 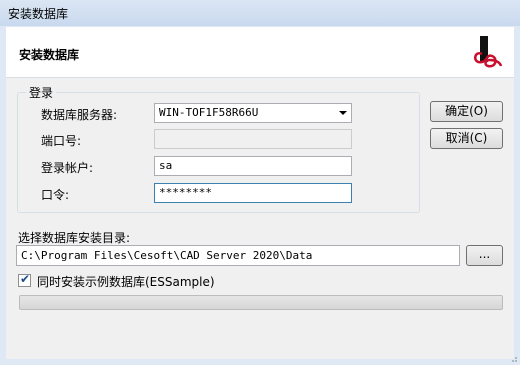 I want to click on ok-button: 确定(O), so click(x=466, y=111).